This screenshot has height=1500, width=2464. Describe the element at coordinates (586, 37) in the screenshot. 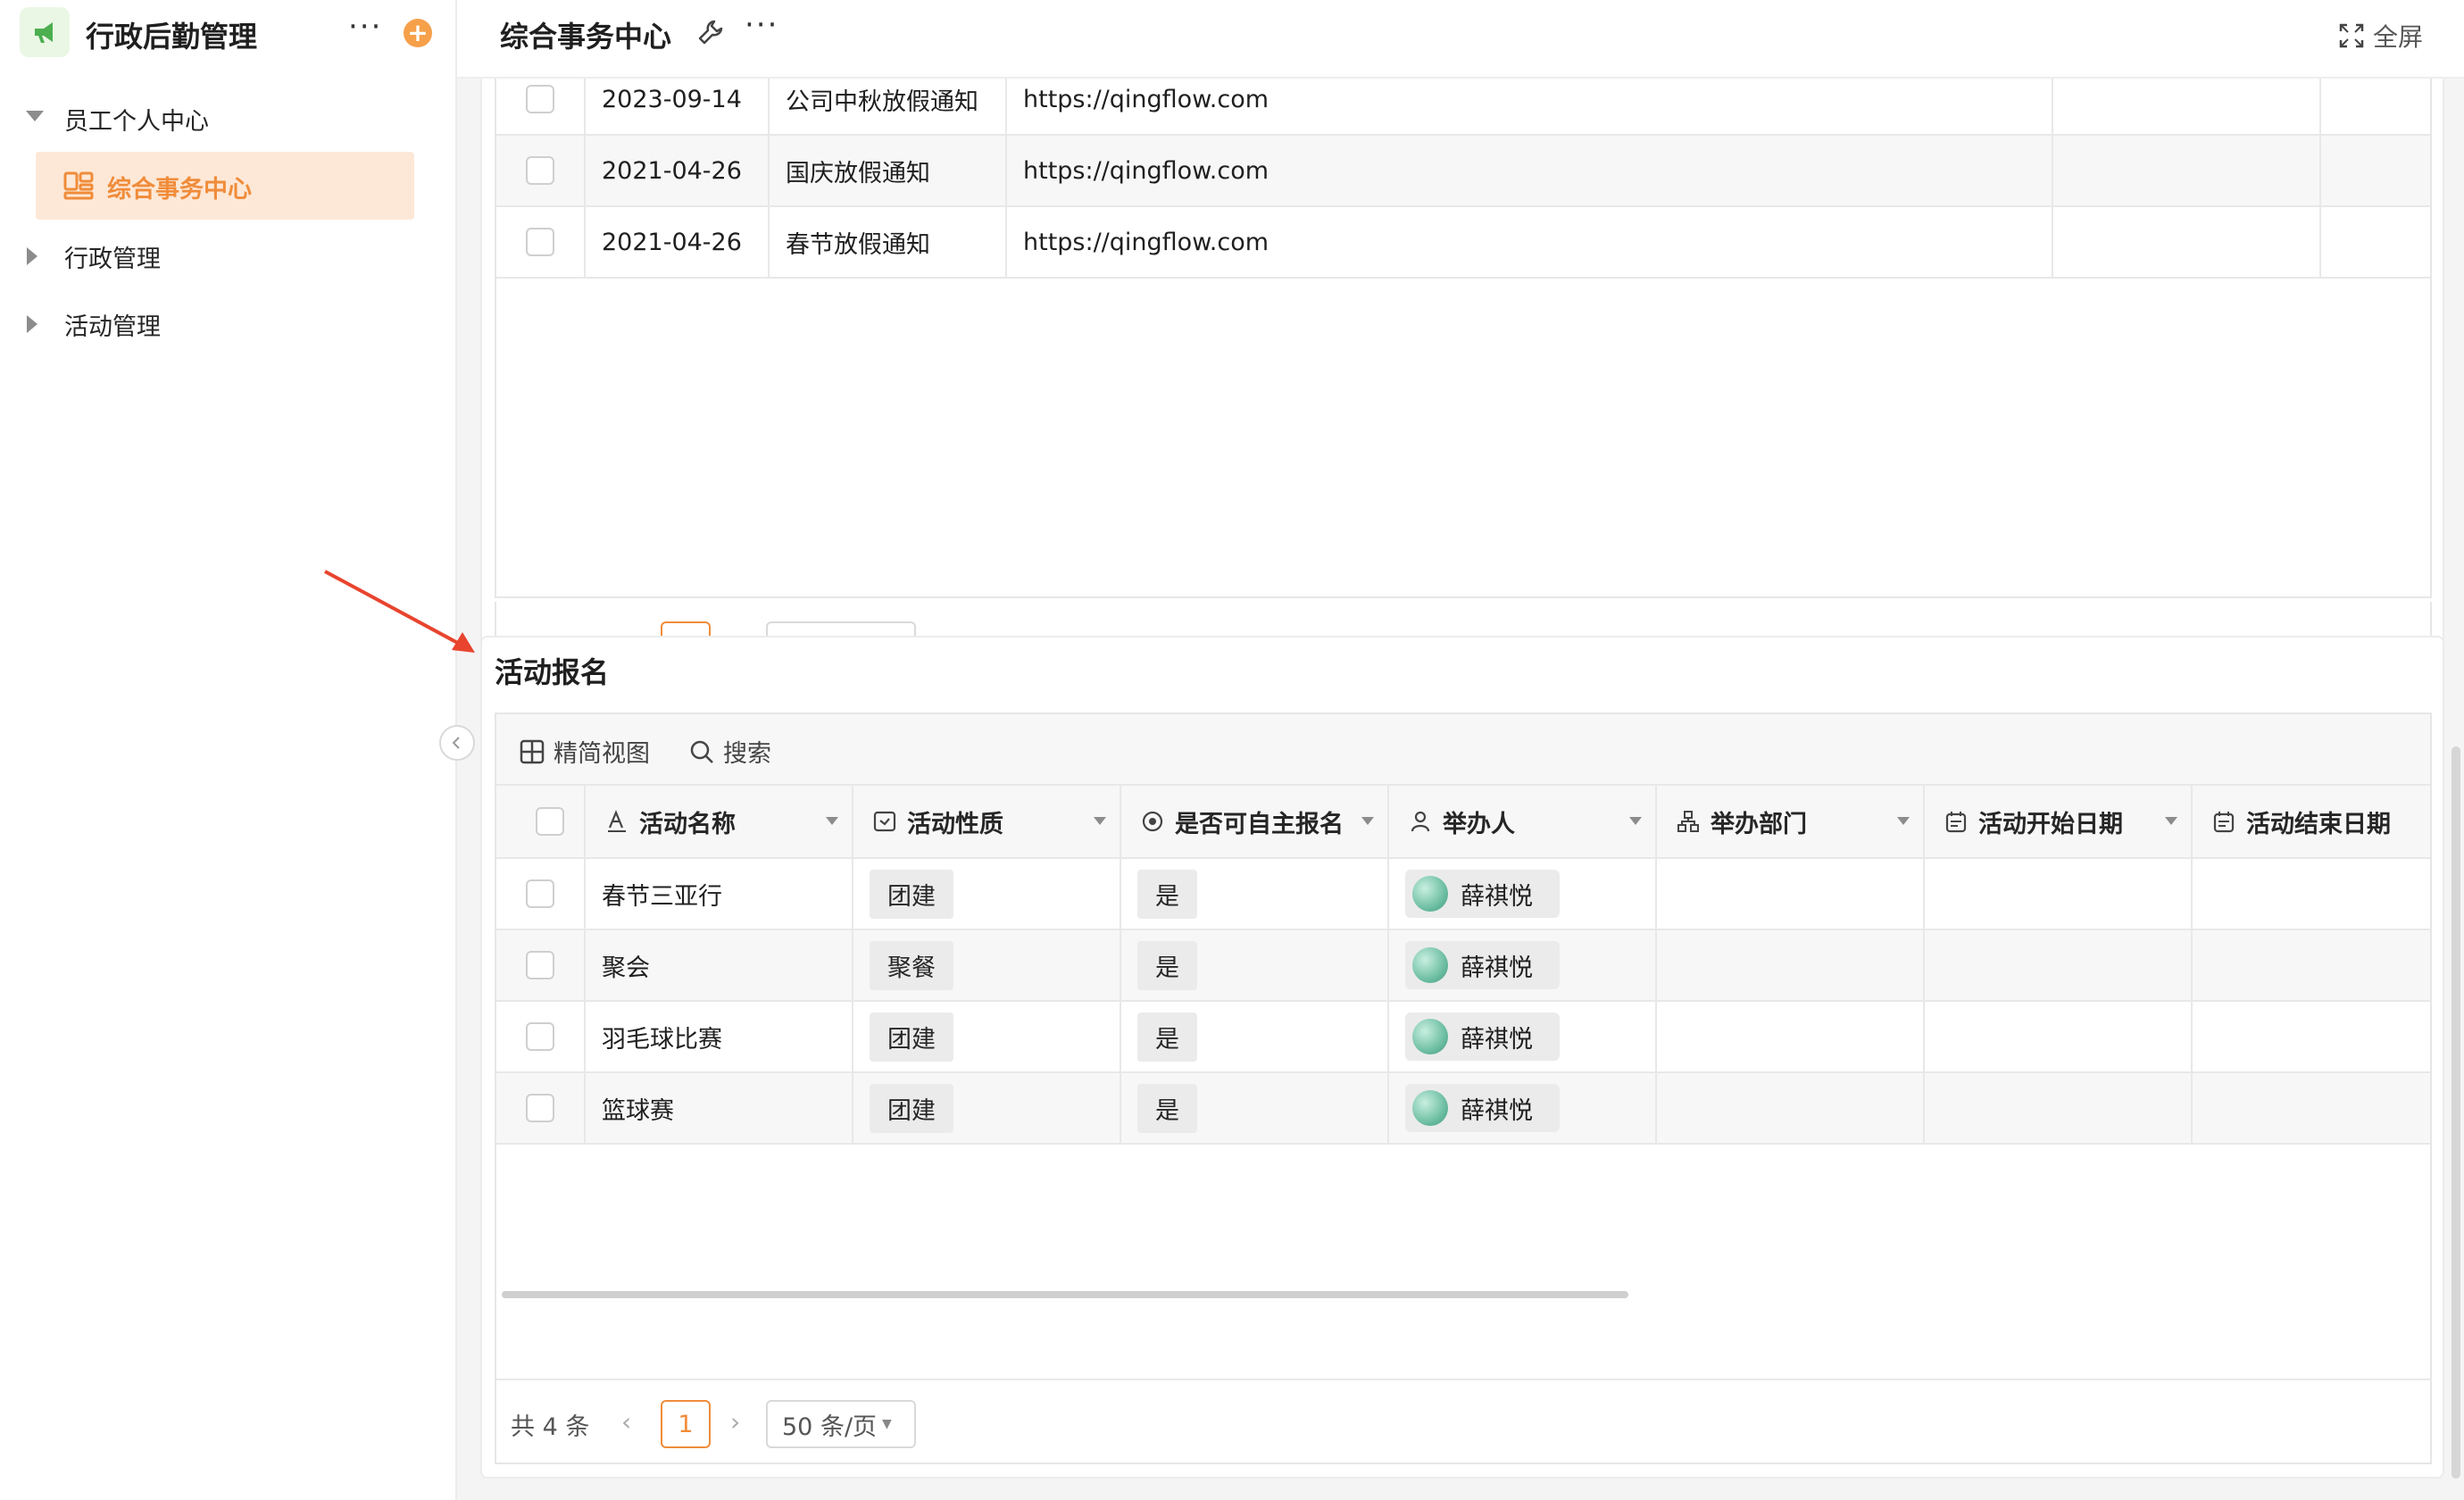

I see `page-title: 综合事务中心` at that location.